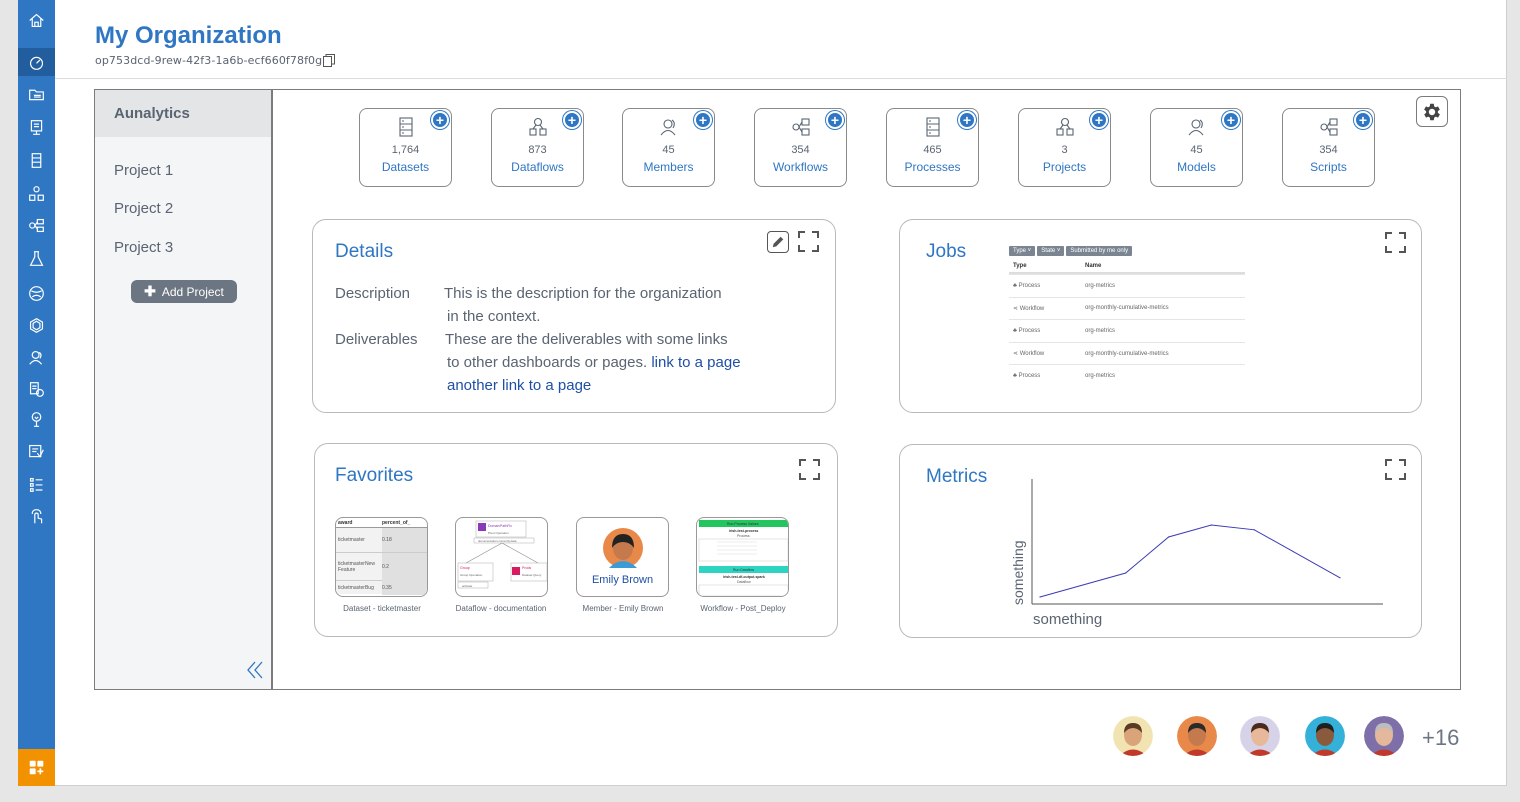 This screenshot has width=1520, height=802. Describe the element at coordinates (188, 35) in the screenshot. I see `page-title: My Organization` at that location.